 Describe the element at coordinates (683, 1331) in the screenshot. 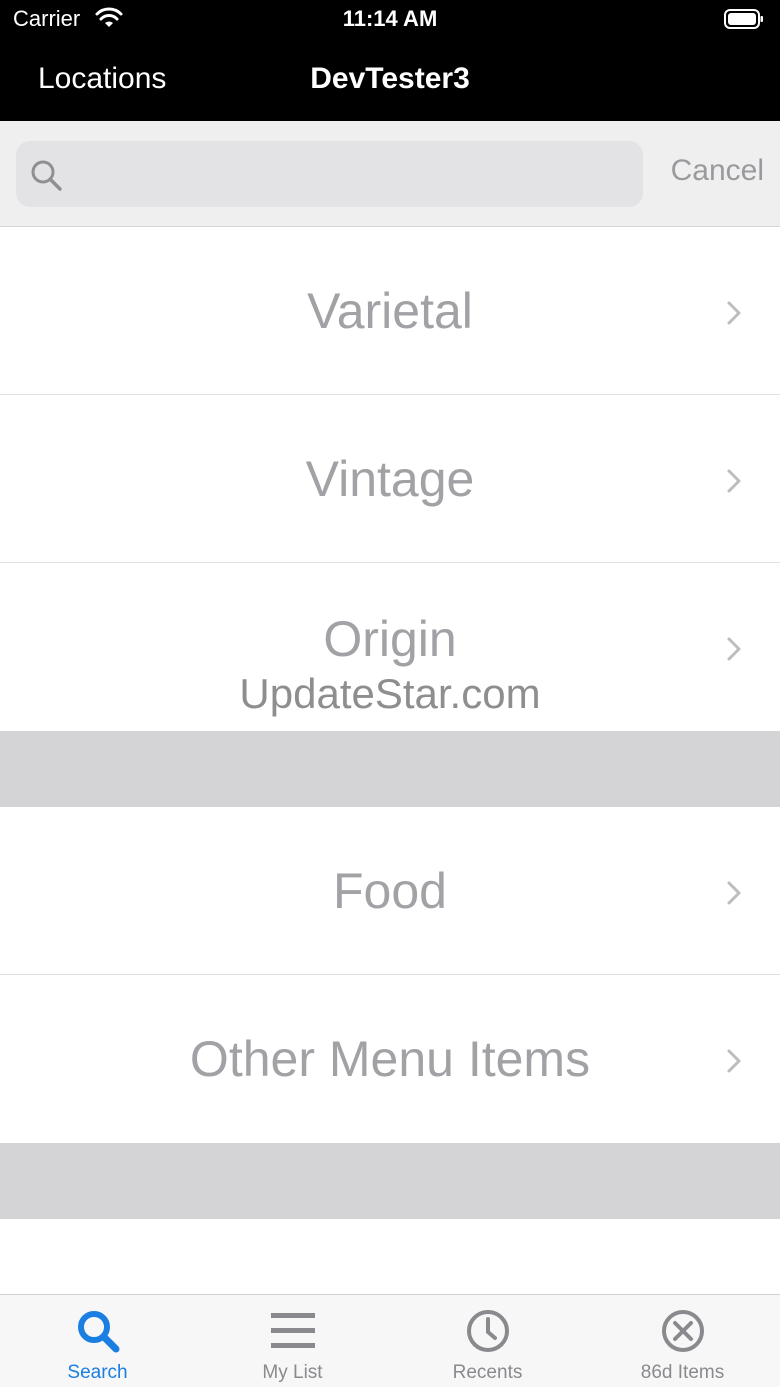

I see `x-circle-icon` at that location.